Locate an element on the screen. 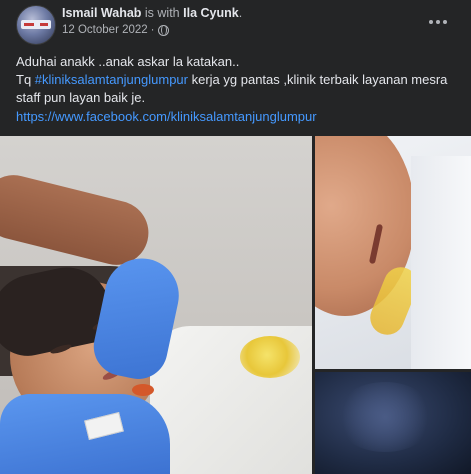 The height and width of the screenshot is (474, 471). wound is located at coordinates (143, 390).